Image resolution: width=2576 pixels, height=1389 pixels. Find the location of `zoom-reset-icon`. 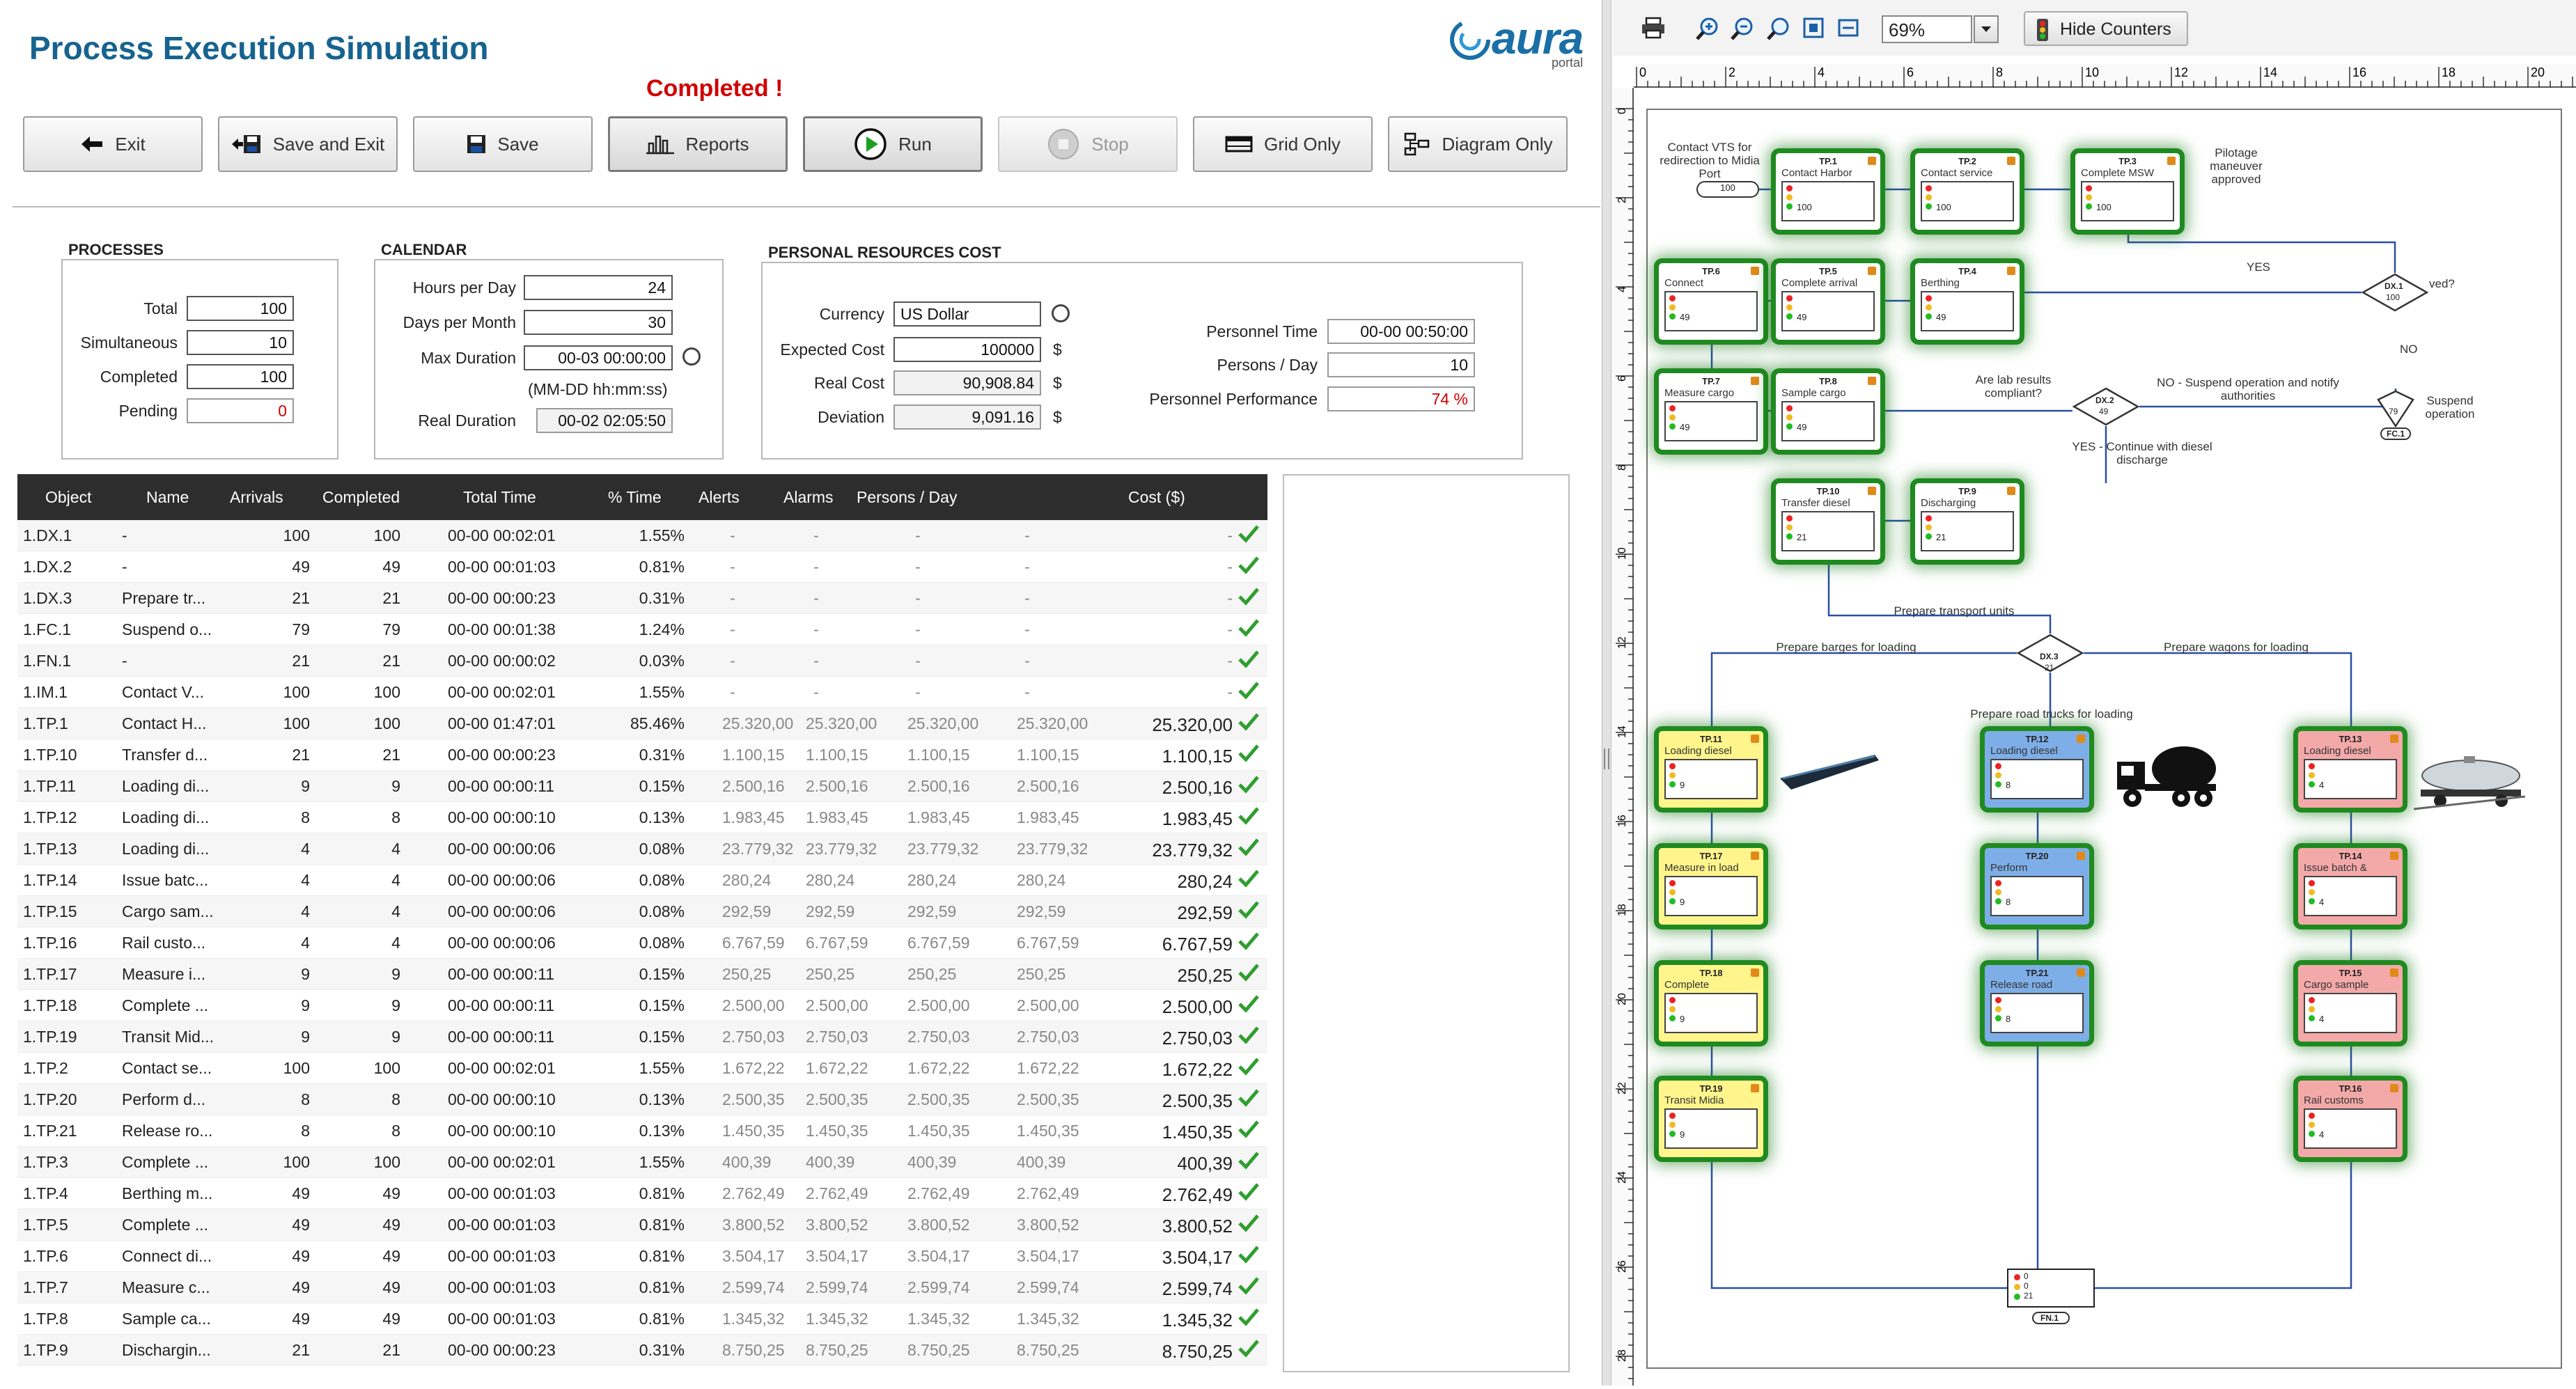

zoom-reset-icon is located at coordinates (1778, 29).